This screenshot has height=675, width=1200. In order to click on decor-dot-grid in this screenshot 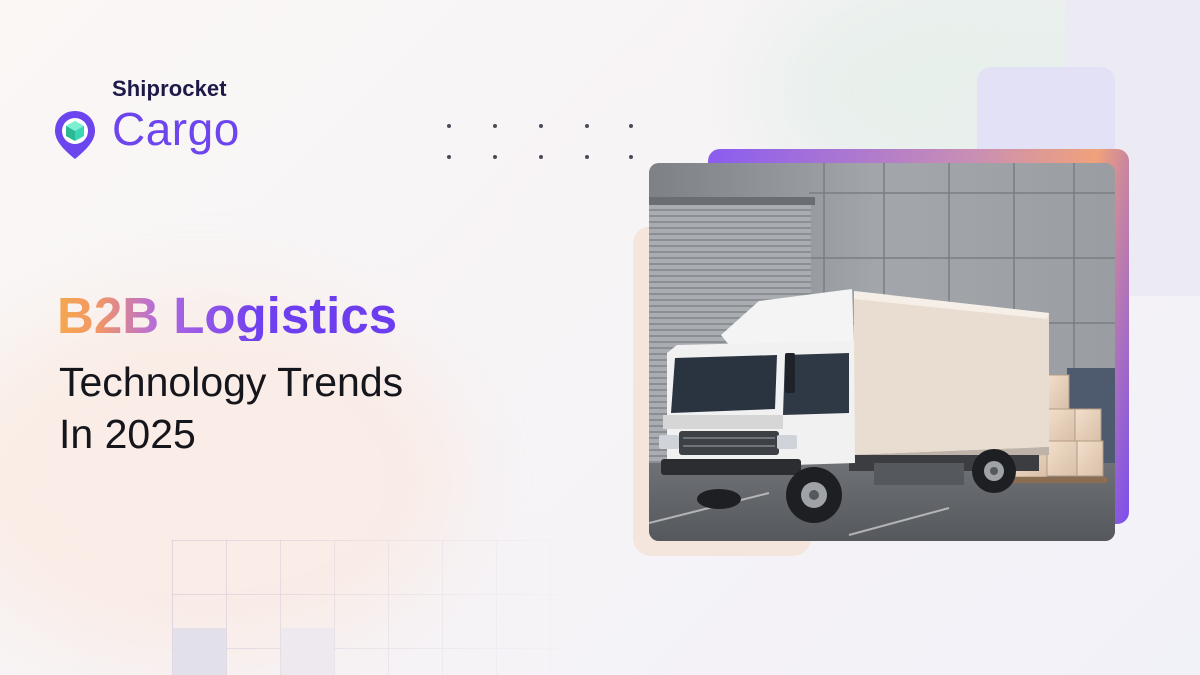, I will do `click(543, 142)`.